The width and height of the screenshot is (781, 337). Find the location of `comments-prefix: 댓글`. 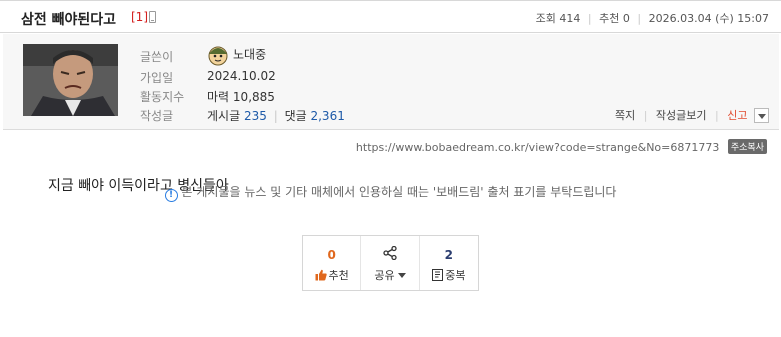

comments-prefix: 댓글 is located at coordinates (295, 116).